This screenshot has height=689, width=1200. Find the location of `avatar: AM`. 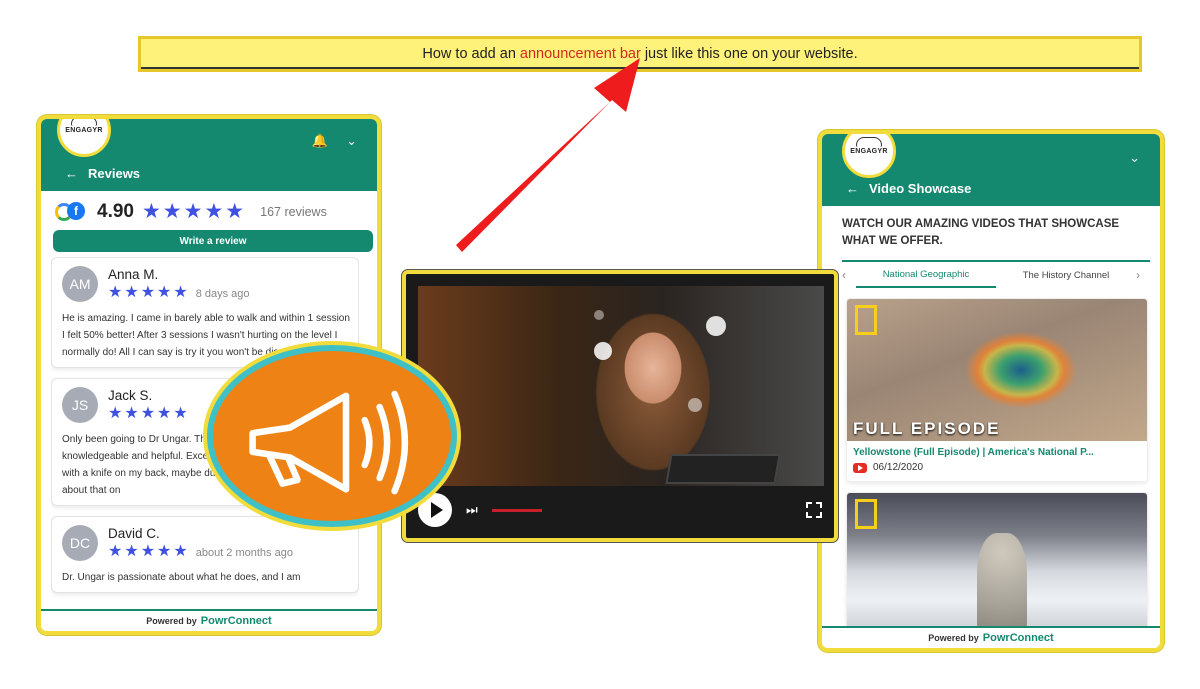

avatar: AM is located at coordinates (80, 284).